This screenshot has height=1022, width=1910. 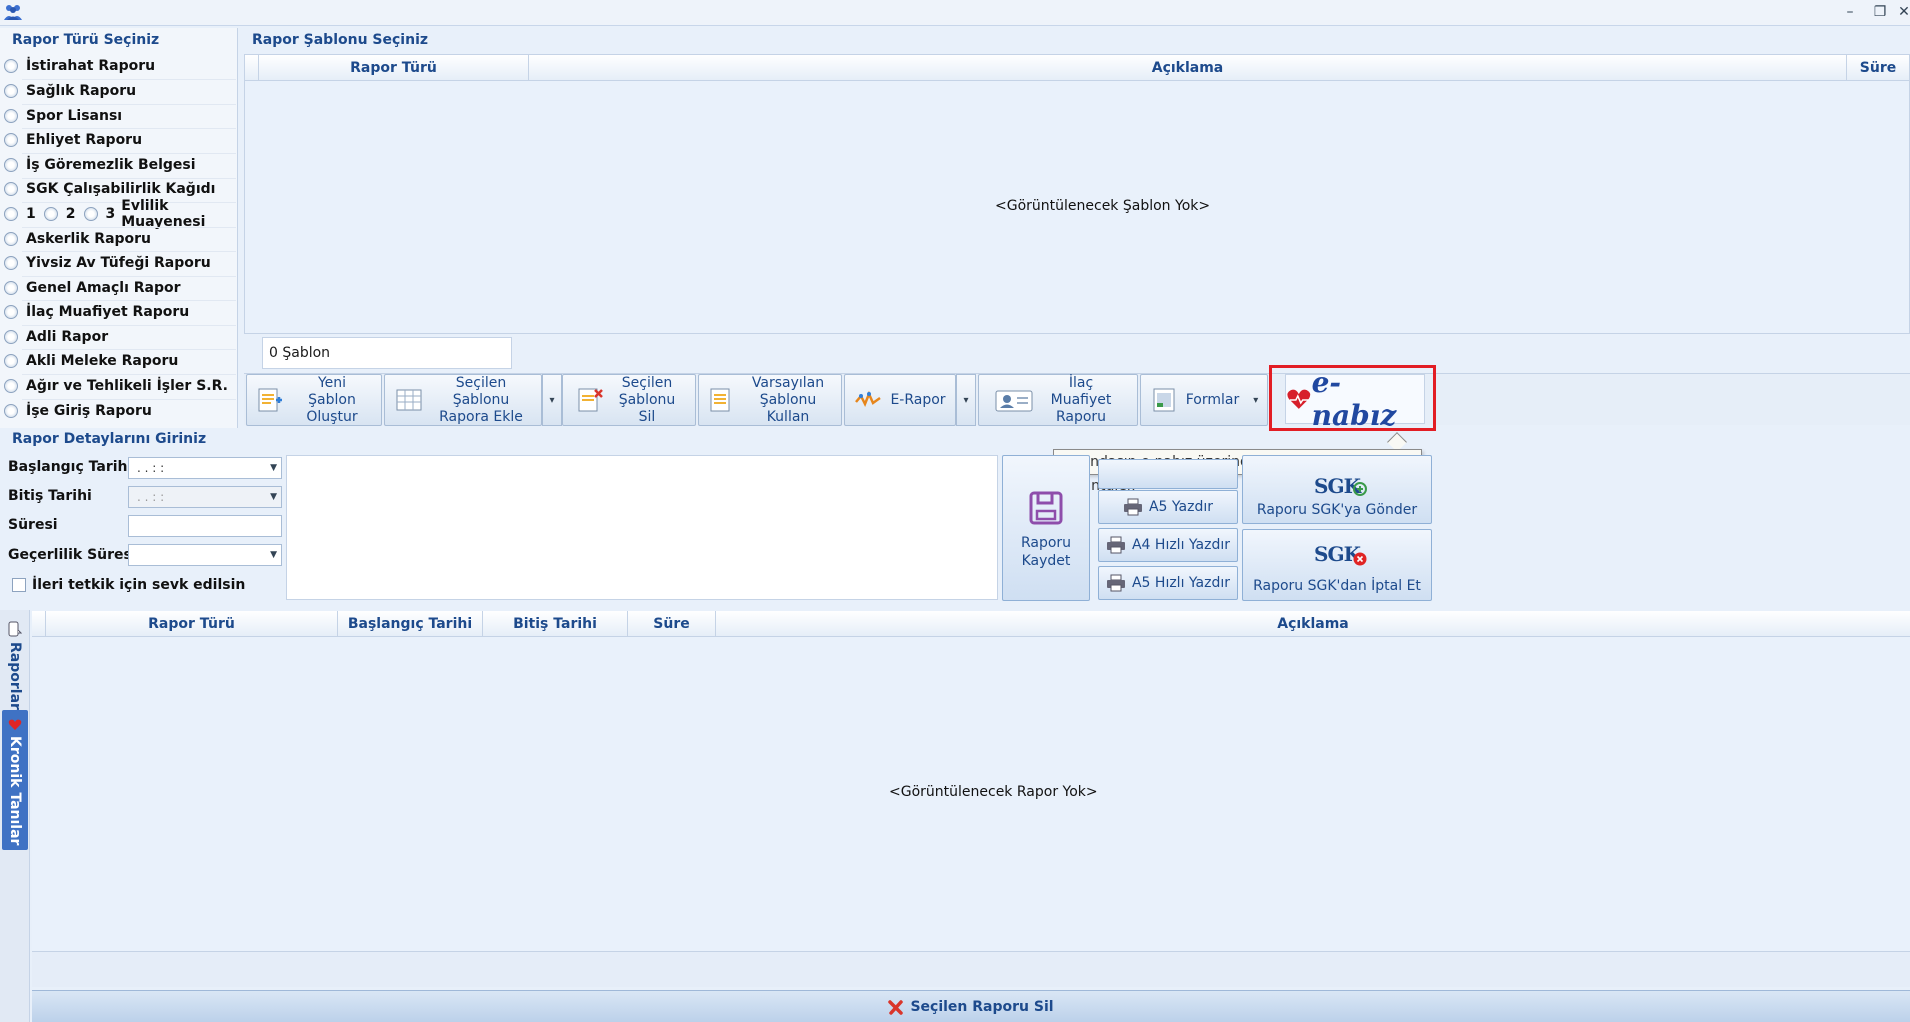 I want to click on report-type-yivsiz-av: Yivsiz Av Tüfeği Raporu, so click(x=107, y=263).